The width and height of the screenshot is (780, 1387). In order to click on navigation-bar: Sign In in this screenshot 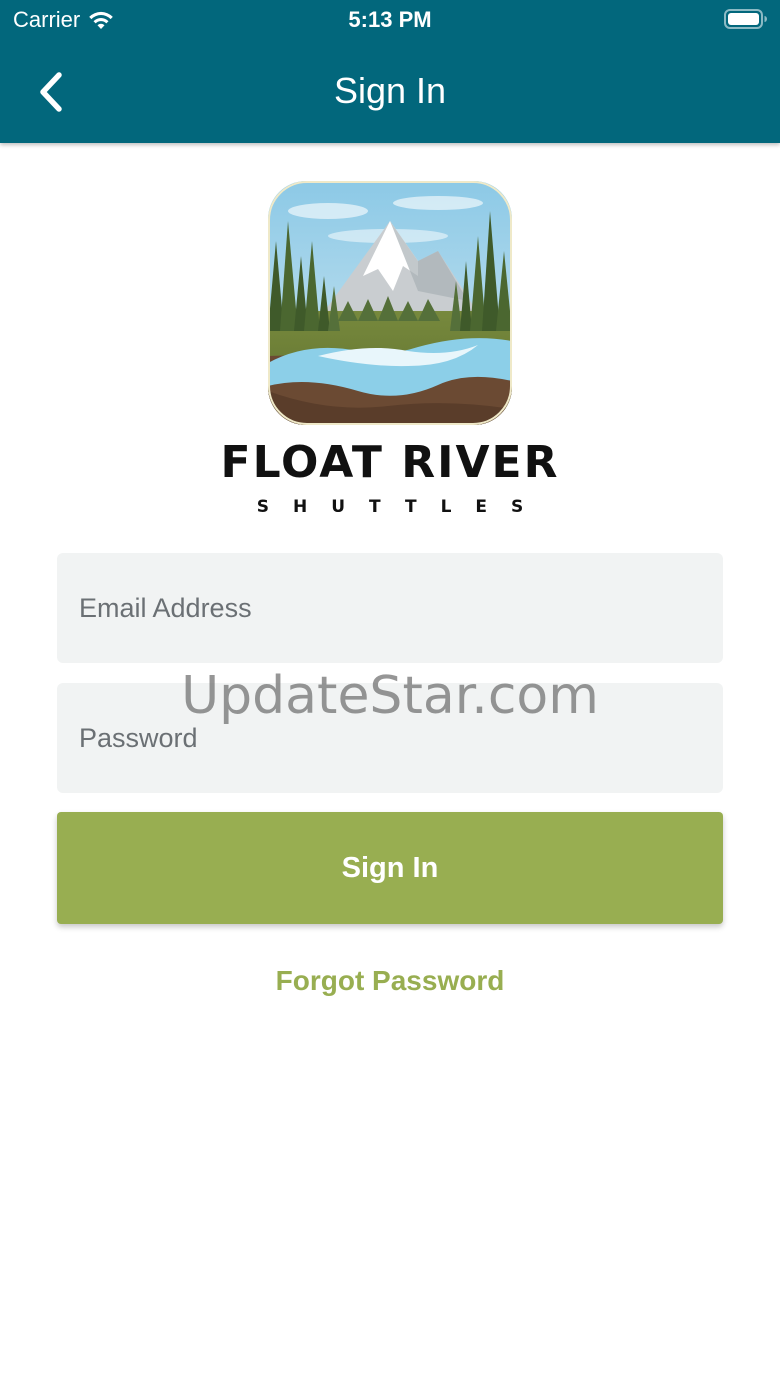, I will do `click(390, 92)`.